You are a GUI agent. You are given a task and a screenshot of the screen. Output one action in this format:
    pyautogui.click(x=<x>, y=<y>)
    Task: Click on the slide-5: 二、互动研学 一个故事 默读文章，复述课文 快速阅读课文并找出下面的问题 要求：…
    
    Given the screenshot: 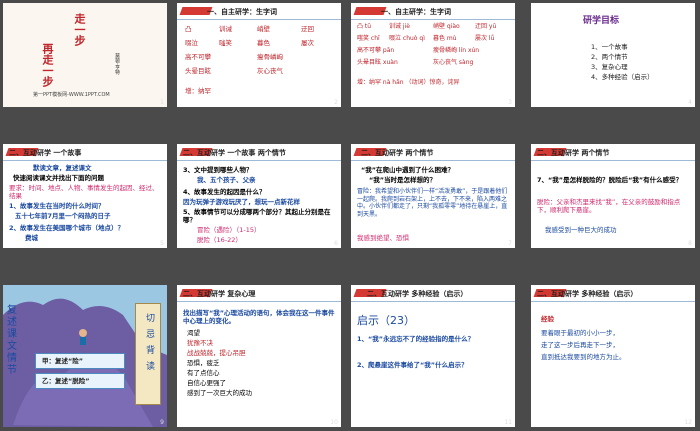 What is the action you would take?
    pyautogui.click(x=85, y=196)
    